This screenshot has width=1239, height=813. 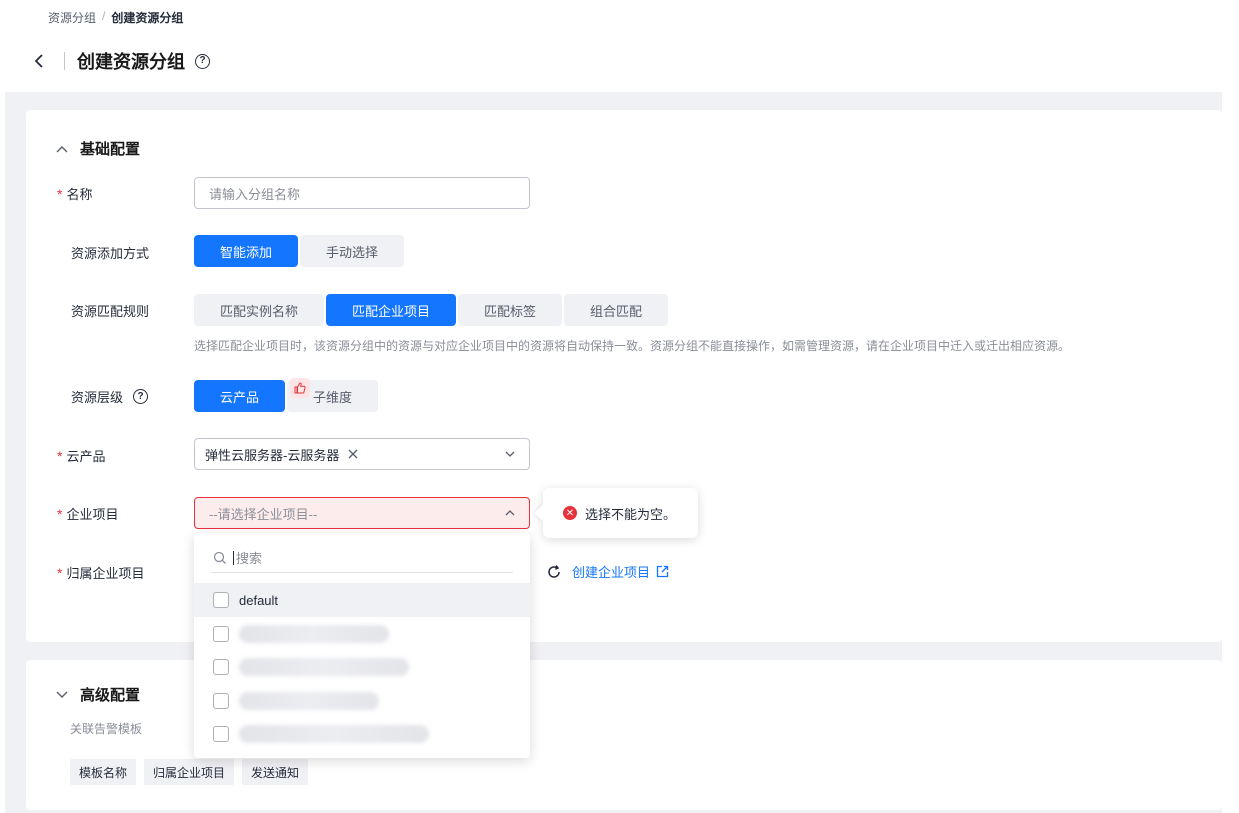 What do you see at coordinates (620, 571) in the screenshot?
I see `create-enterprise-project-link: 创建企业项目` at bounding box center [620, 571].